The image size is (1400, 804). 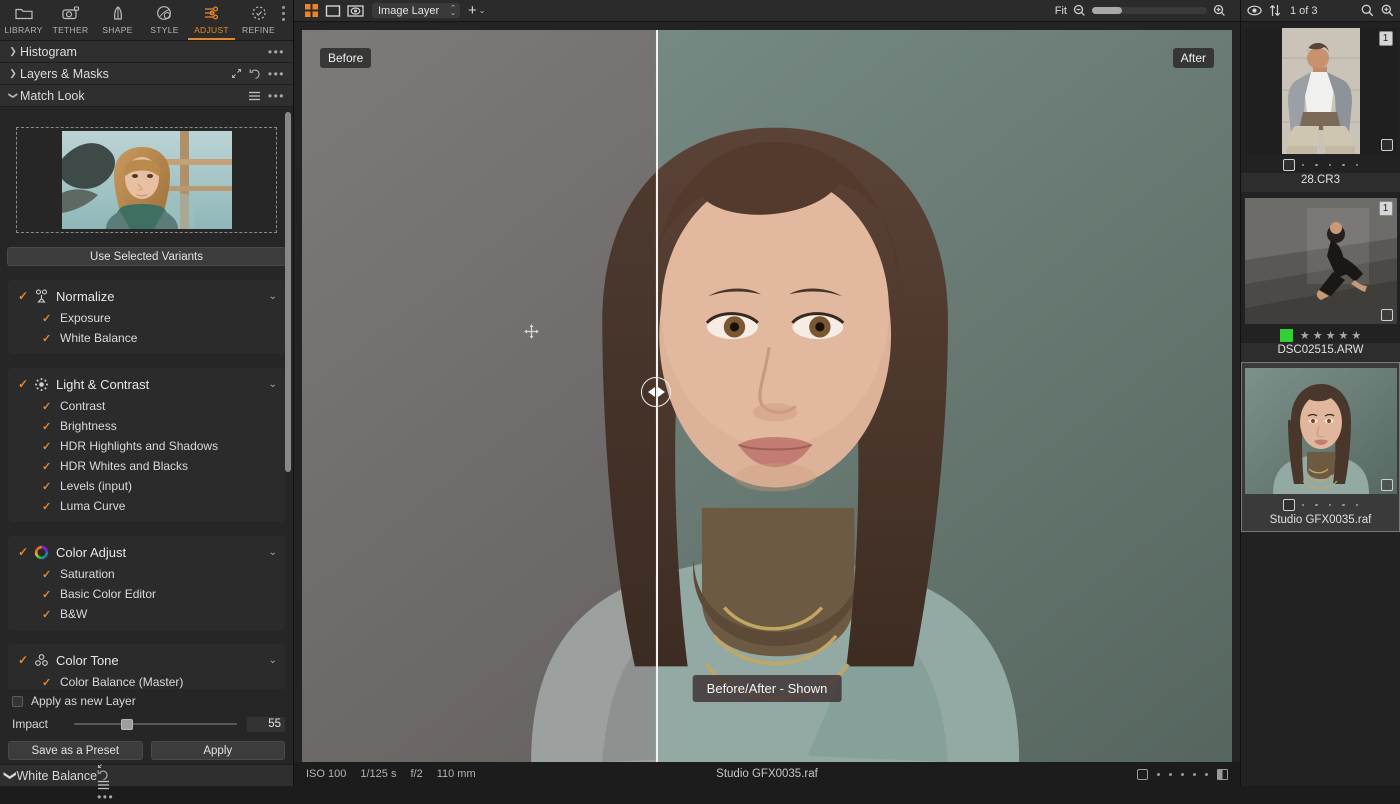 I want to click on list-item: ✓ HDR Highlights and Shadows, so click(x=146, y=446).